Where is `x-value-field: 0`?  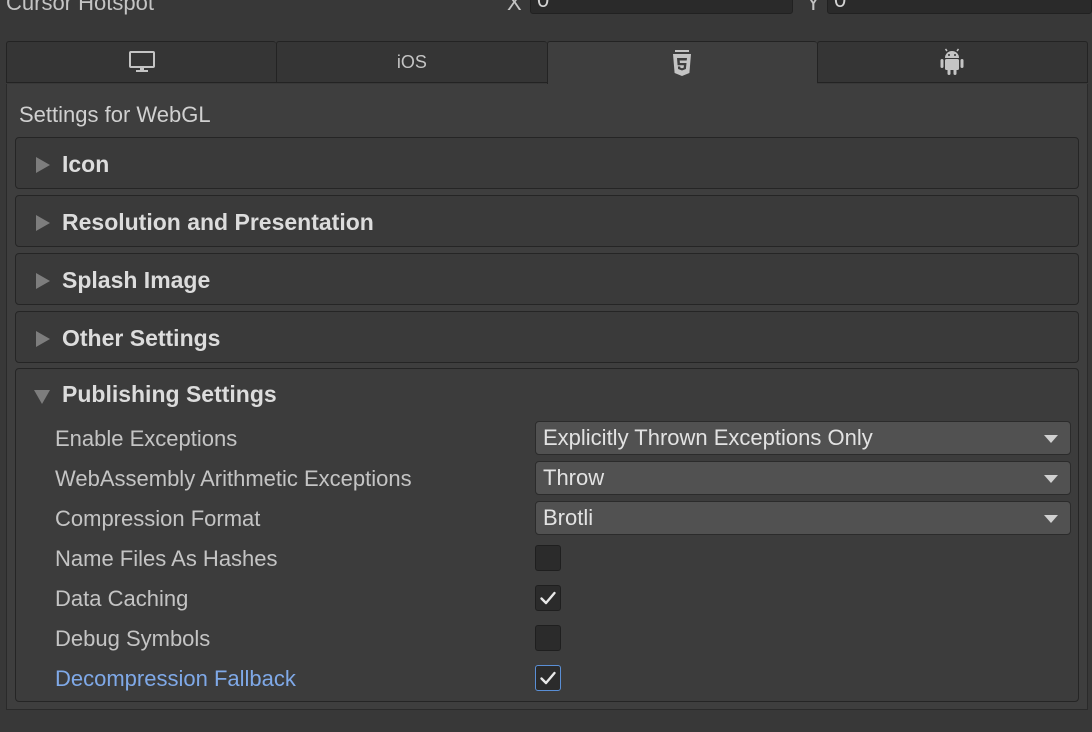
x-value-field: 0 is located at coordinates (661, 7).